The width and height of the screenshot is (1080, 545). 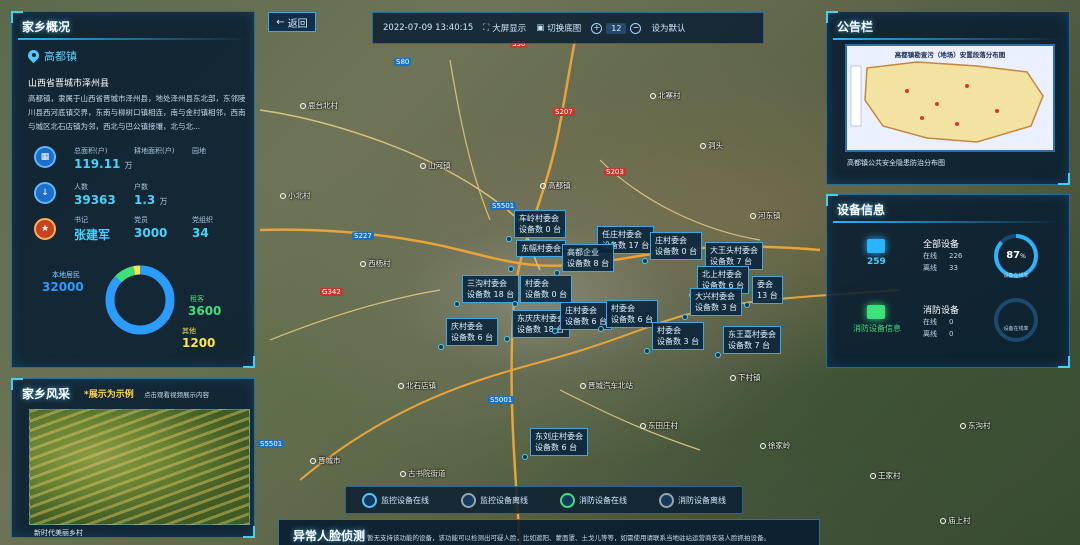 What do you see at coordinates (92, 235) in the screenshot?
I see `secretary-value: 张建军` at bounding box center [92, 235].